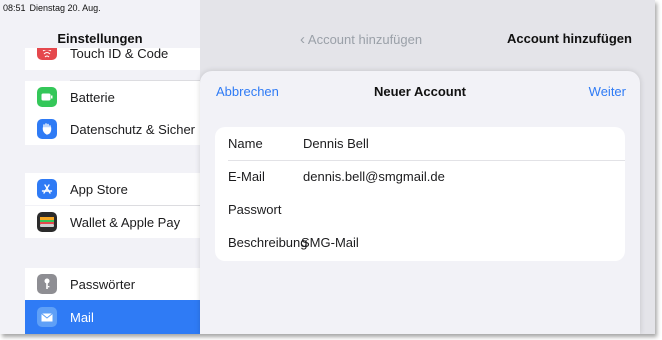 Image resolution: width=662 pixels, height=340 pixels. I want to click on password-field: Passwort, so click(420, 209).